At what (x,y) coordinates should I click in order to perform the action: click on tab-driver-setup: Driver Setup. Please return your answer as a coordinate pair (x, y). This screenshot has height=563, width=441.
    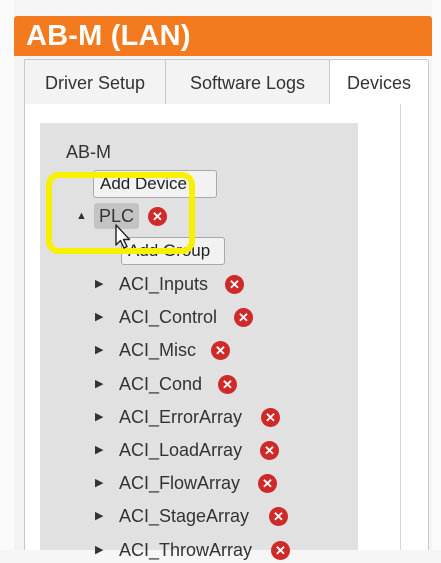
    Looking at the image, I should click on (95, 82).